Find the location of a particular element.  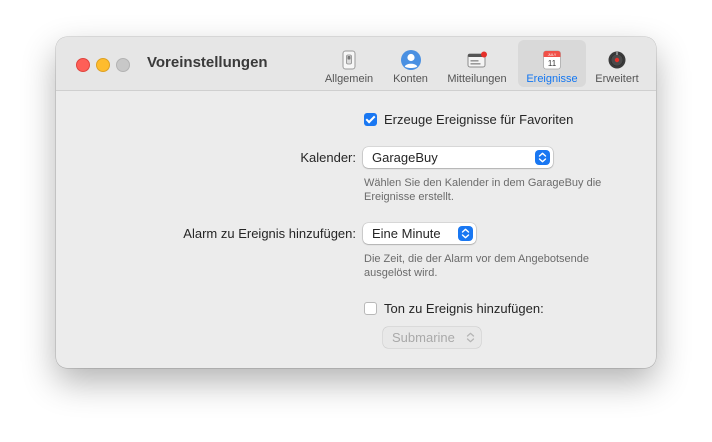

switch-icon is located at coordinates (349, 60).